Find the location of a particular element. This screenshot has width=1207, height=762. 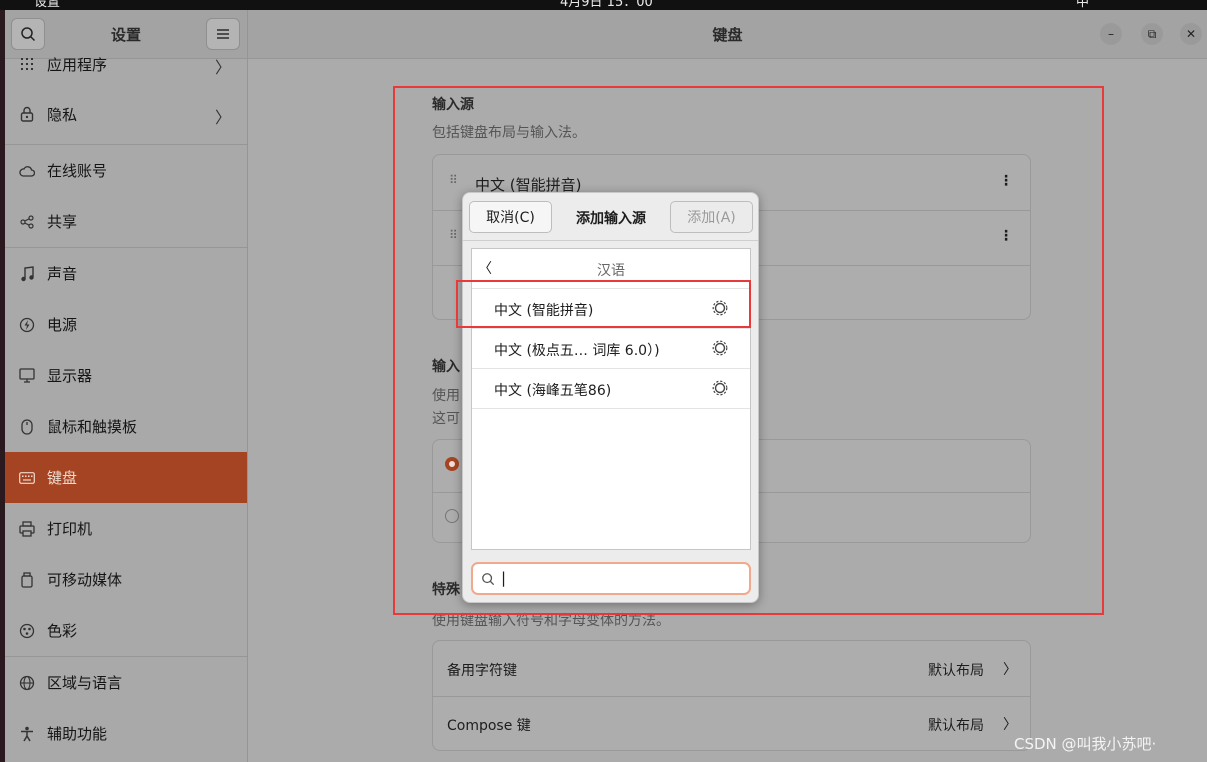

special-keys-list: 备用字符键 默认布局 〉 Compose 键 默认布局 〉 is located at coordinates (731, 695).